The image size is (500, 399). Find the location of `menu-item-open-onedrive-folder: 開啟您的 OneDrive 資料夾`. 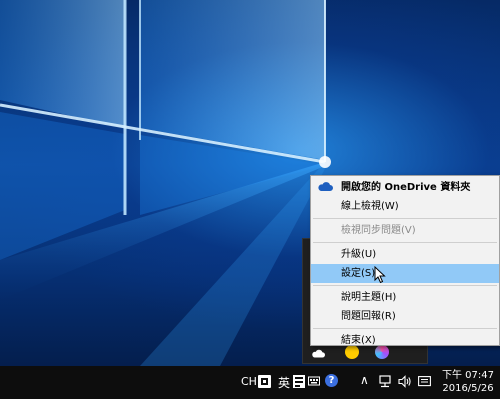

menu-item-open-onedrive-folder: 開啟您的 OneDrive 資料夾 is located at coordinates (405, 187).